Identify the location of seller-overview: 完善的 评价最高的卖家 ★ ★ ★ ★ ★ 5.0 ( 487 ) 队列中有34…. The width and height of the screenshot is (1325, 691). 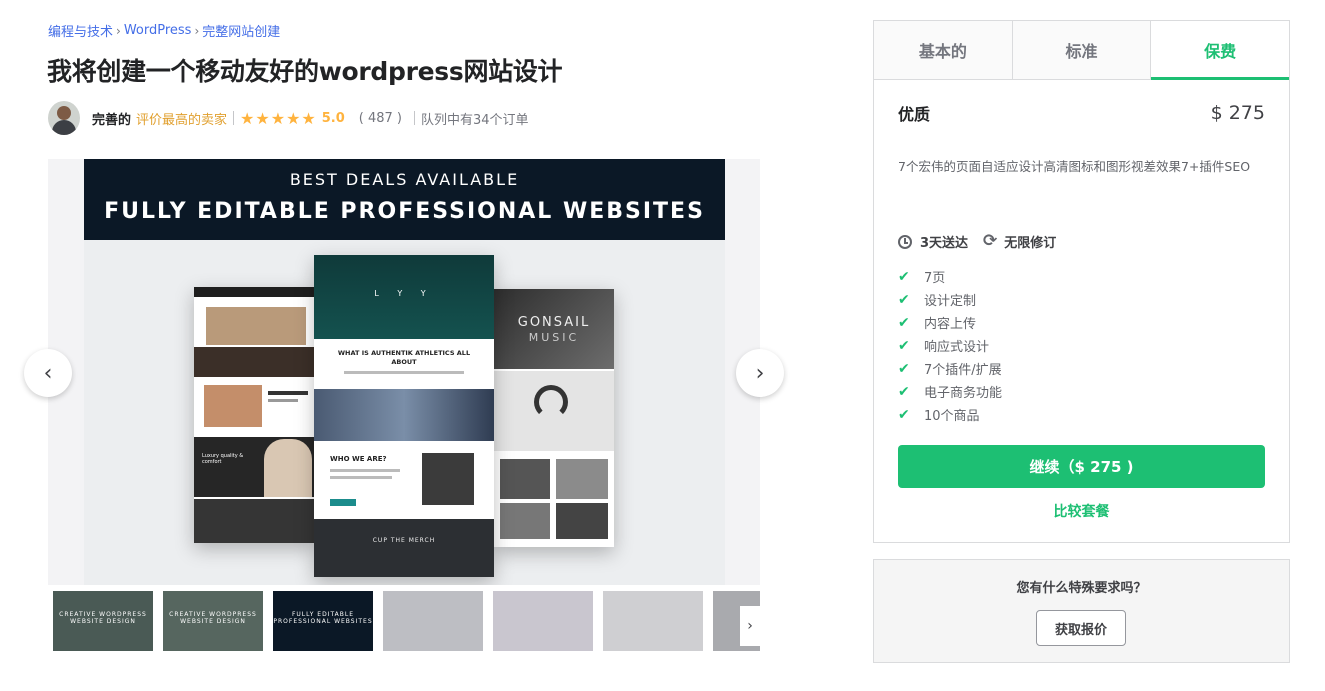
(288, 118).